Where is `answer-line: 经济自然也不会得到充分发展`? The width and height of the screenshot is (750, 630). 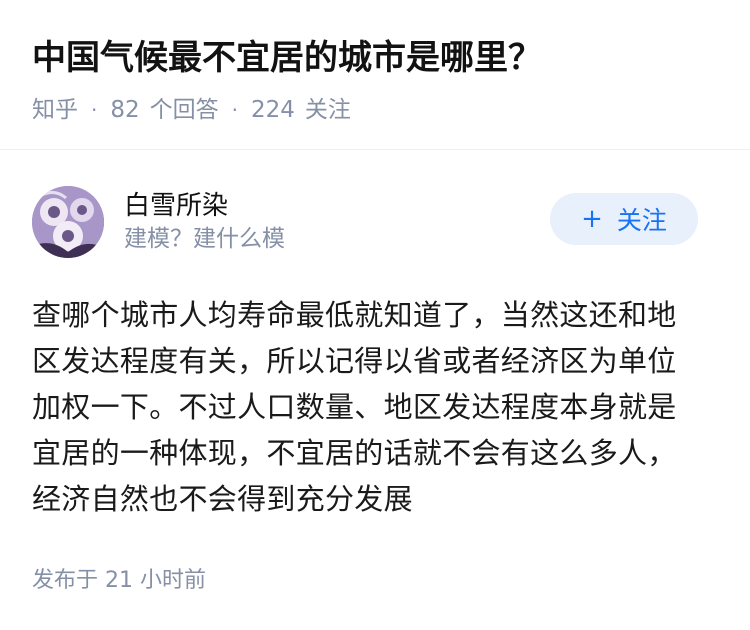
answer-line: 经济自然也不会得到充分发展 is located at coordinates (222, 499).